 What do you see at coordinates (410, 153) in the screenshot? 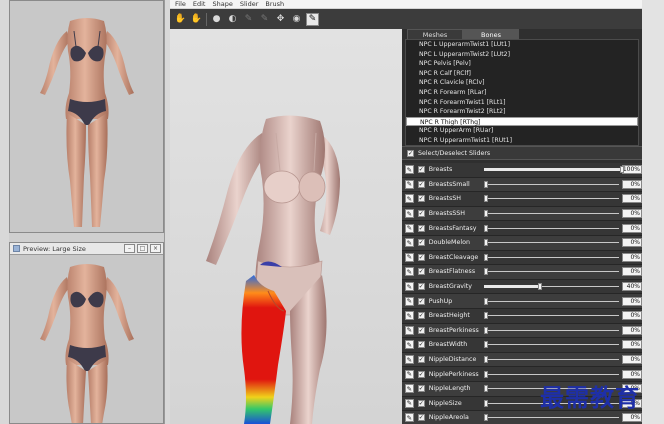
I see `select-all-checkbox: ✓` at bounding box center [410, 153].